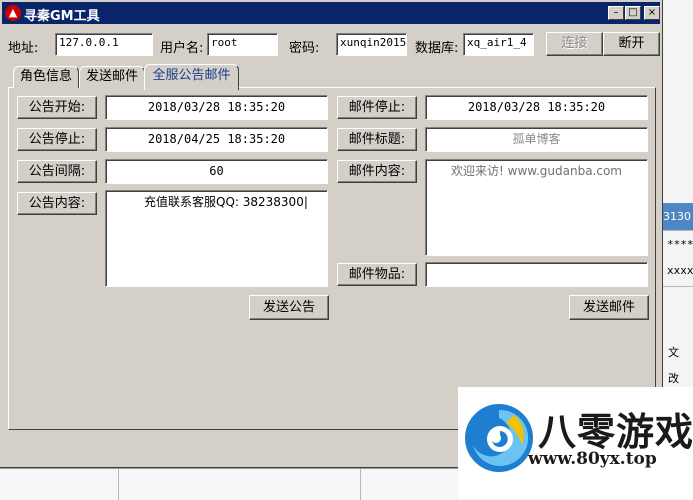 Image resolution: width=693 pixels, height=500 pixels. I want to click on mail-content-textarea: 欢迎来访! www.gudanba.com, so click(536, 207).